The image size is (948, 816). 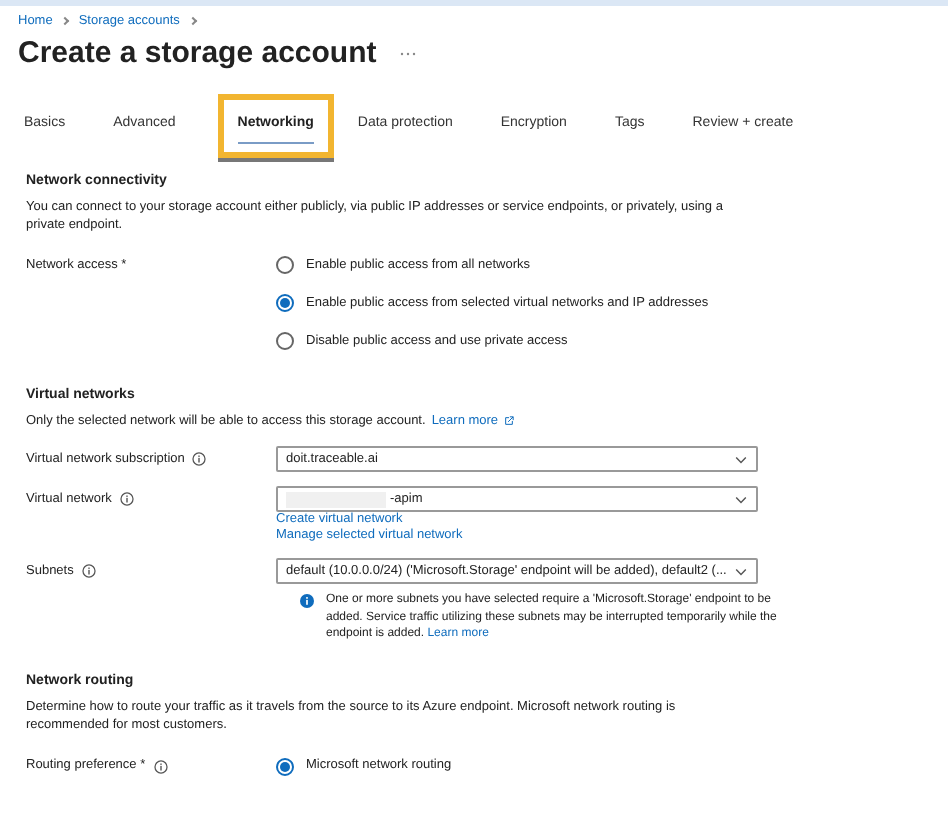 I want to click on page-title: Create a storage account, so click(x=197, y=54).